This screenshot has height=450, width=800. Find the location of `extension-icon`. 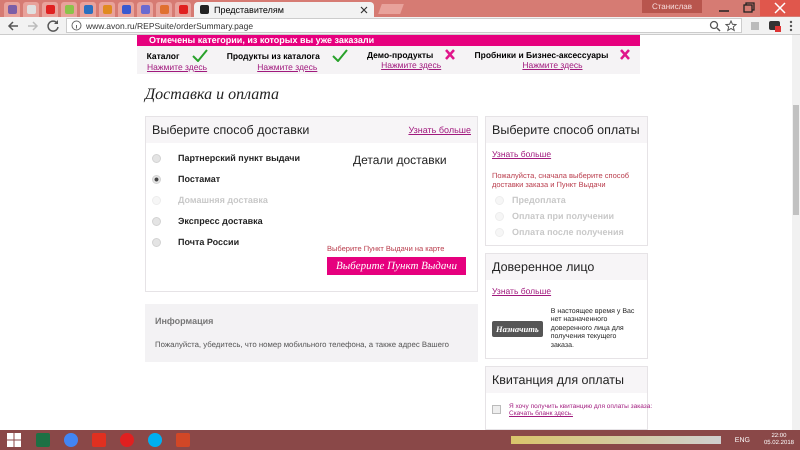

extension-icon is located at coordinates (775, 25).